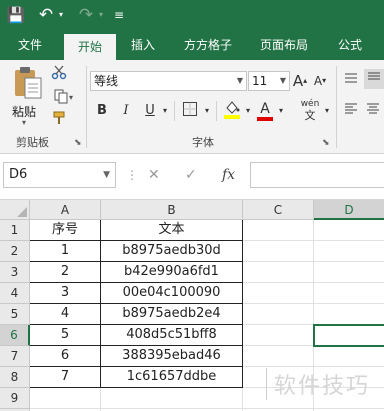 This screenshot has height=411, width=384. I want to click on formula-bar-splitter: ⋮, so click(132, 175).